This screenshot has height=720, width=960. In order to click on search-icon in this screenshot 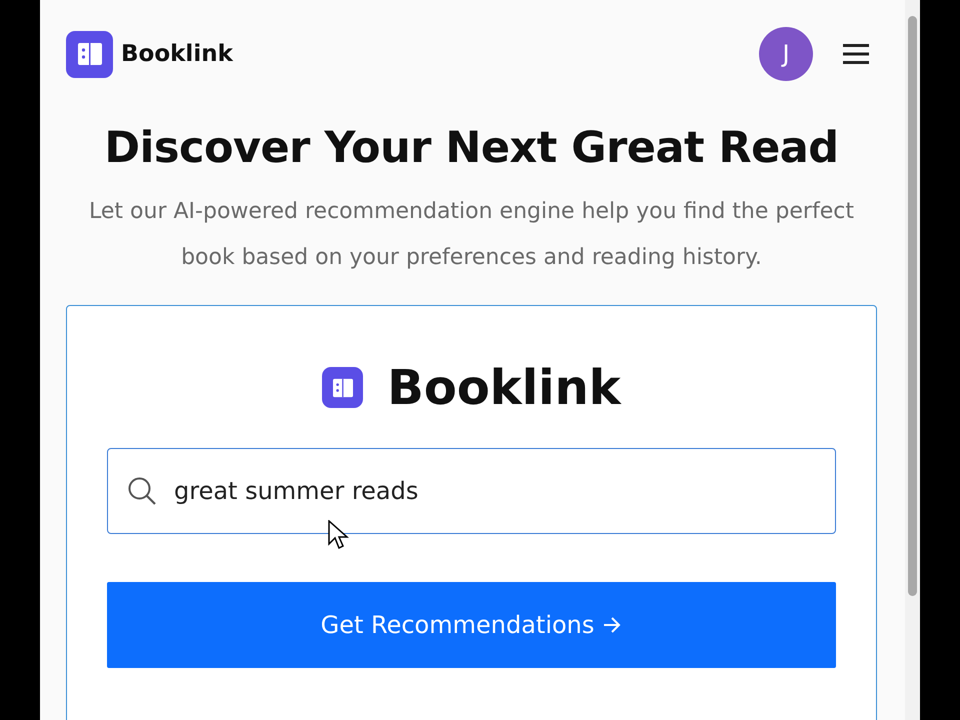, I will do `click(142, 491)`.